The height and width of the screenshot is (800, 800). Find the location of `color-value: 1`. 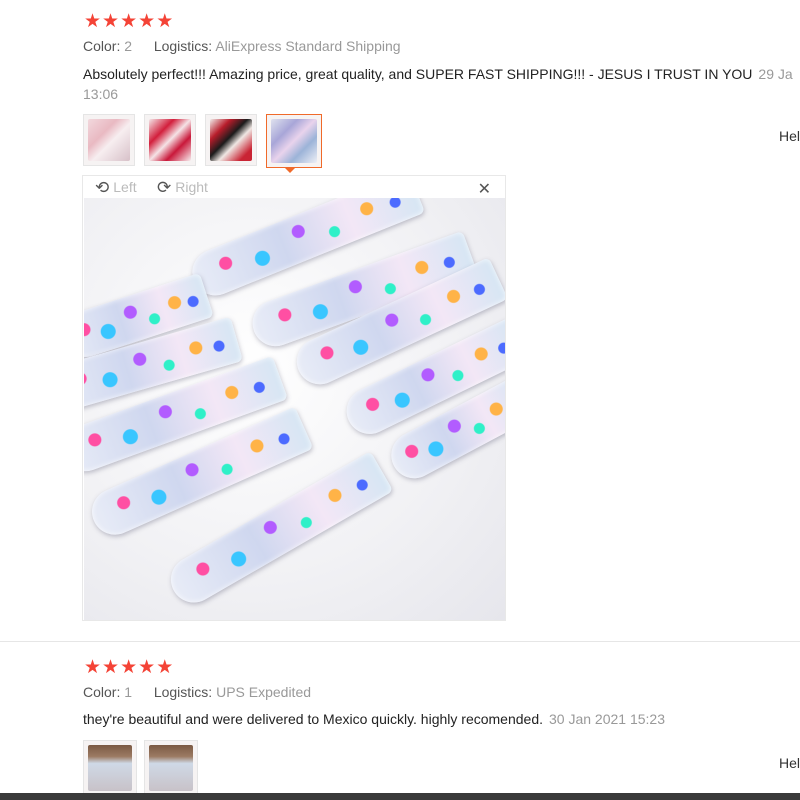

color-value: 1 is located at coordinates (128, 692).